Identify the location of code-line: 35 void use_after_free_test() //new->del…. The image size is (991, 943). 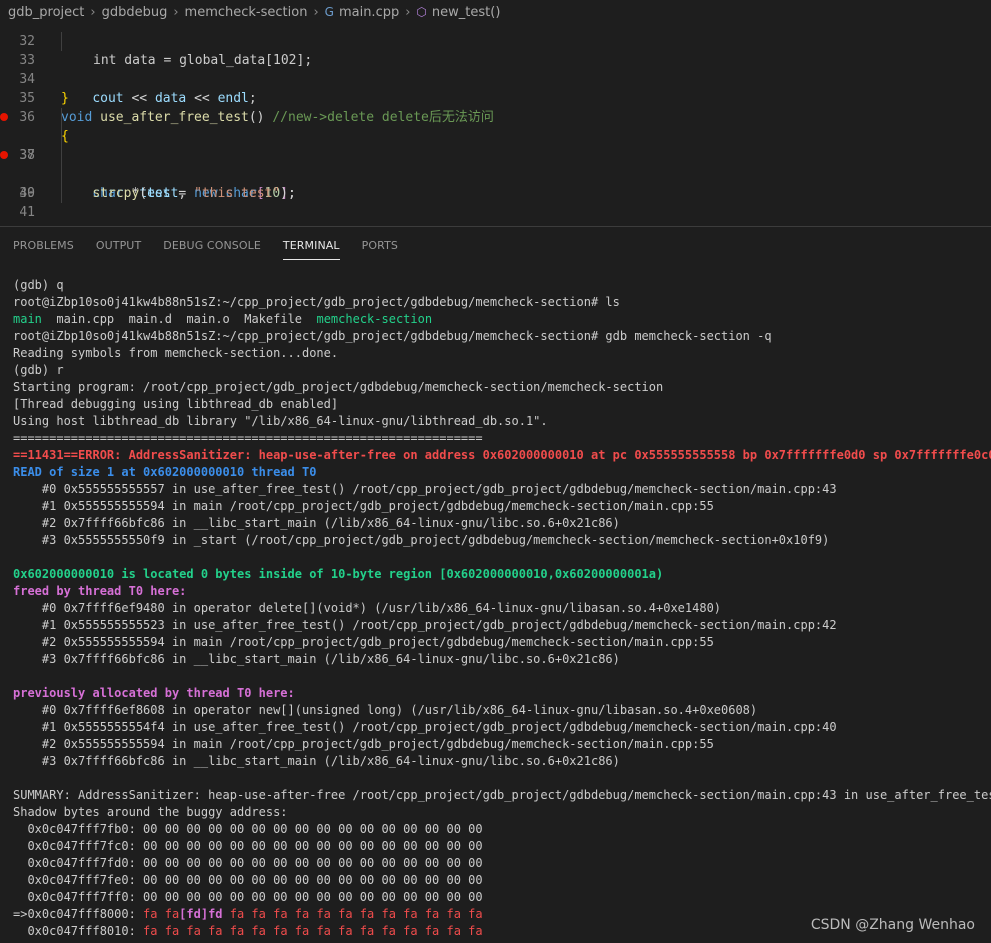
(495, 97).